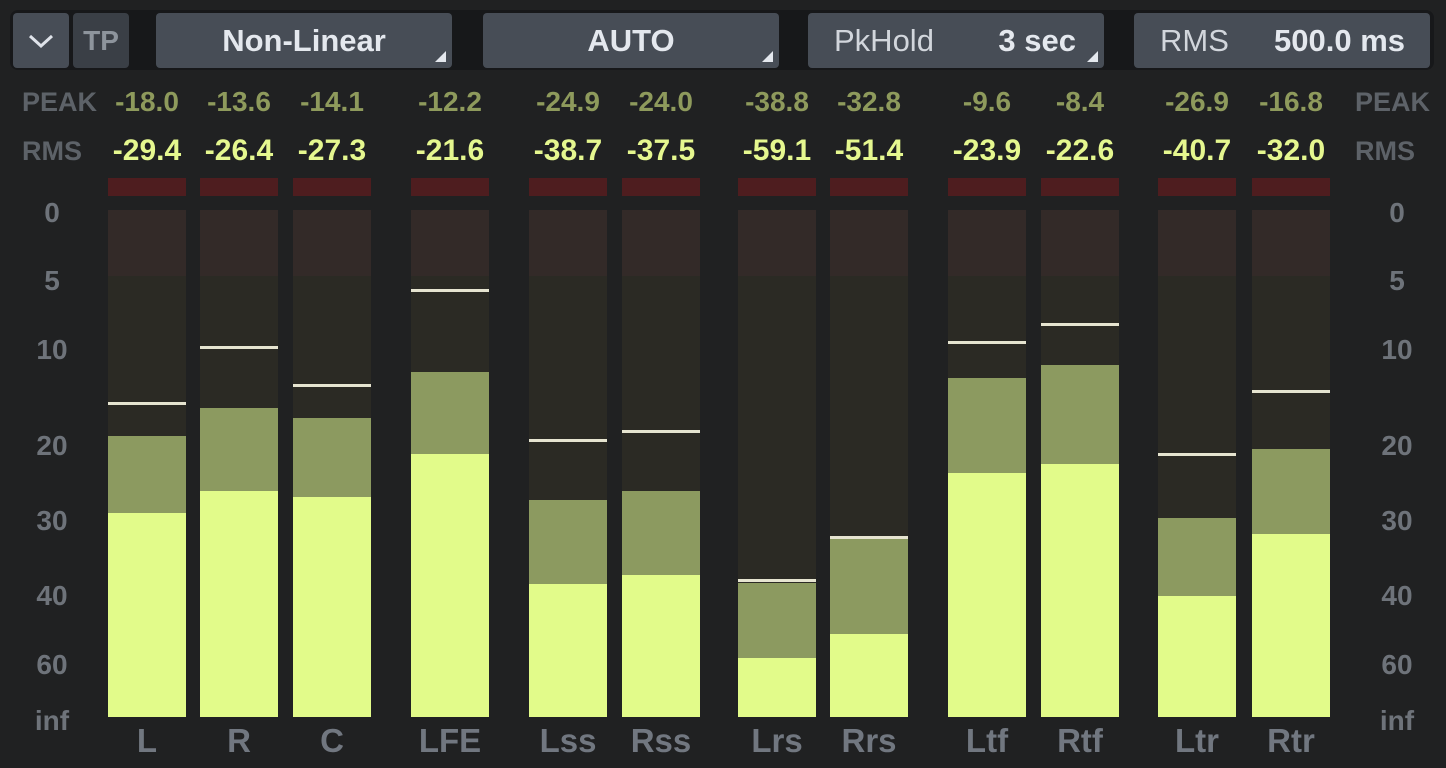 The width and height of the screenshot is (1446, 768). Describe the element at coordinates (568, 440) in the screenshot. I see `peak-hold-marker-lss` at that location.